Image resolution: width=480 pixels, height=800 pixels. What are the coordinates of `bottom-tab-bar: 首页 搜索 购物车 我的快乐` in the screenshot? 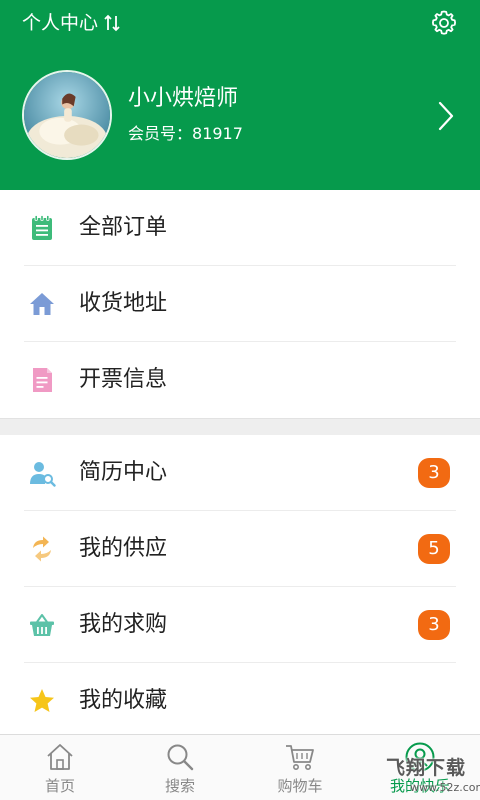 It's located at (240, 767).